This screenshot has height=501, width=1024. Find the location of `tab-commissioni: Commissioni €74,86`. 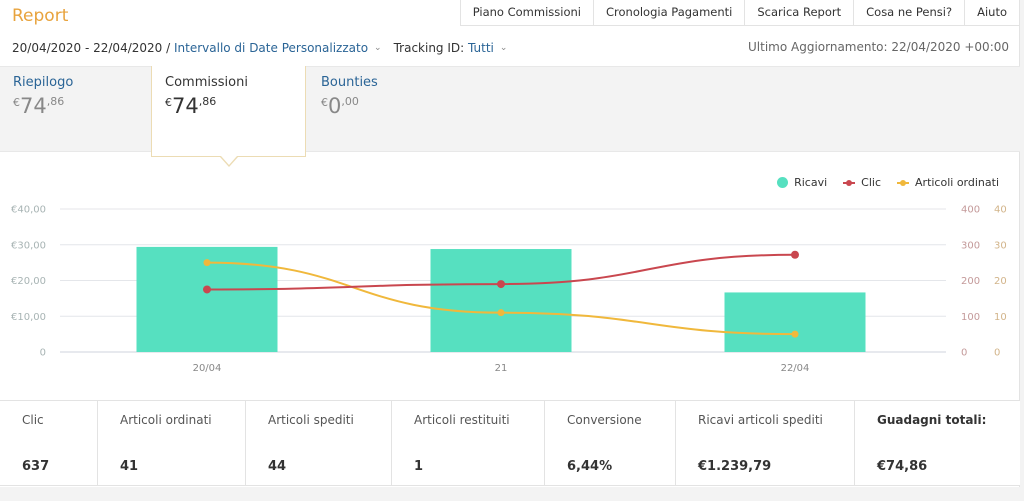

tab-commissioni: Commissioni €74,86 is located at coordinates (228, 111).